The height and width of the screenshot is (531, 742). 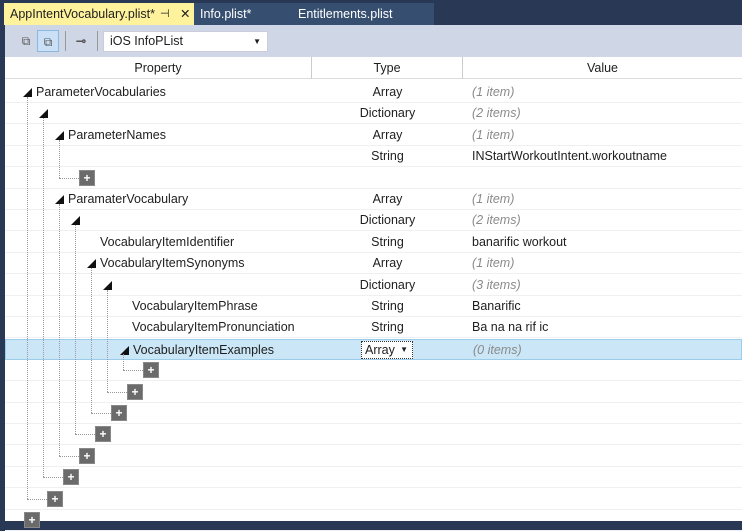 I want to click on toolbar: ⧉ ⧉ ⊸ iOS InfoPList ▼, so click(x=373, y=41).